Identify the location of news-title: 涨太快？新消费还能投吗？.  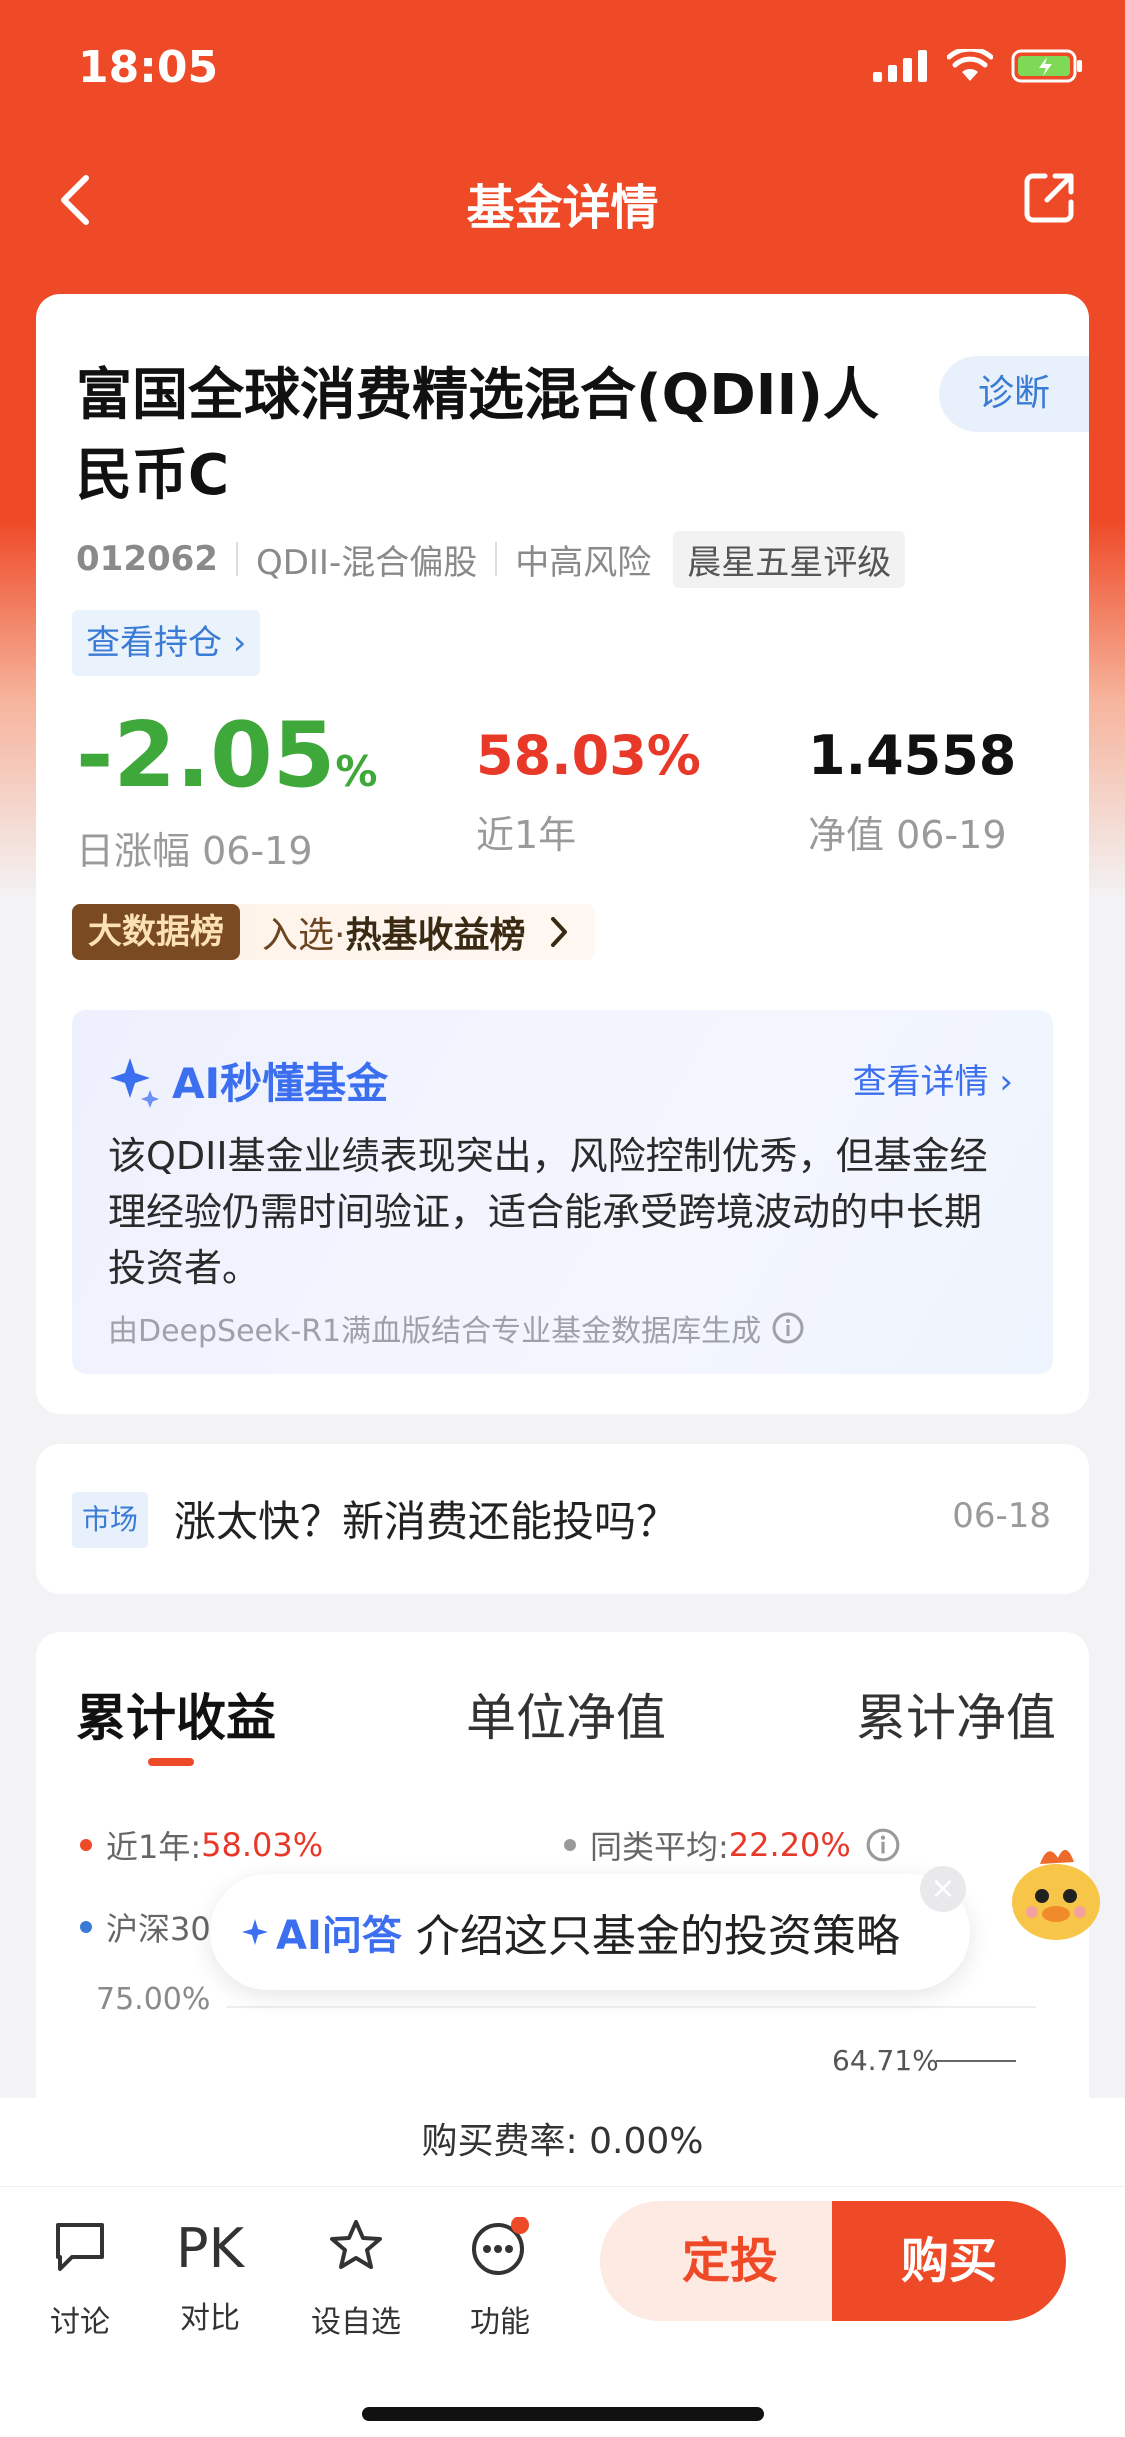
(426, 1521).